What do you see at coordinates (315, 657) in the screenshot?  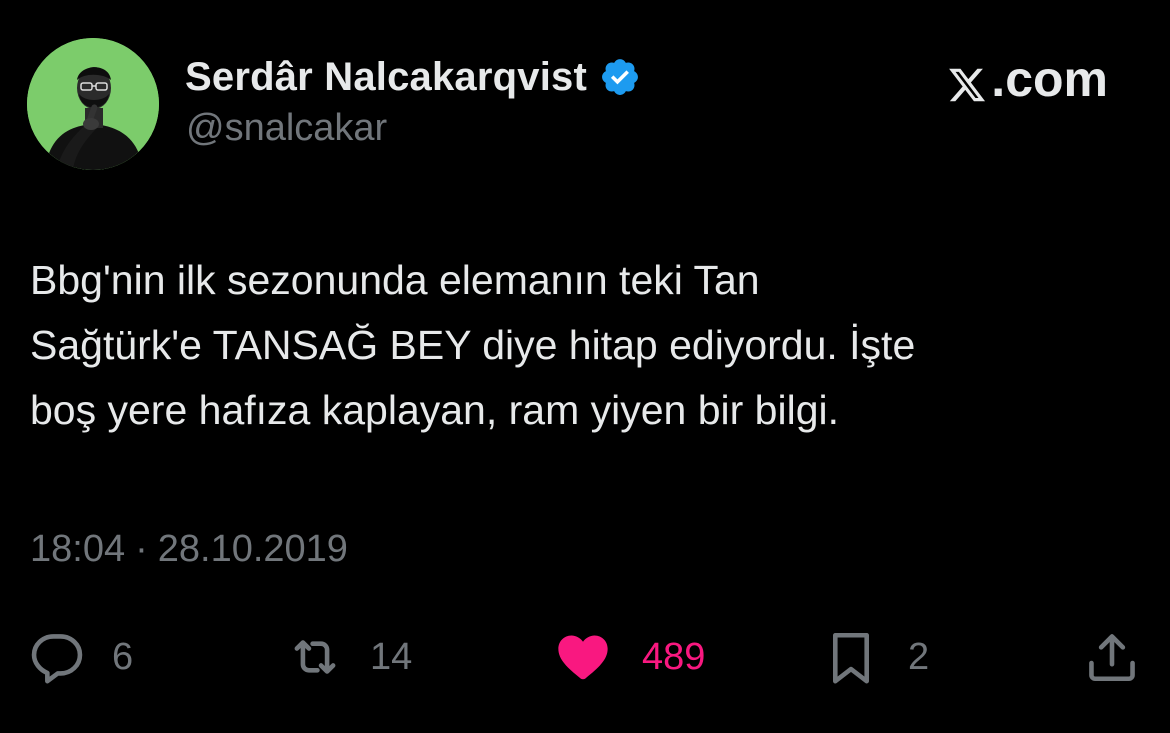 I see `retweet-icon` at bounding box center [315, 657].